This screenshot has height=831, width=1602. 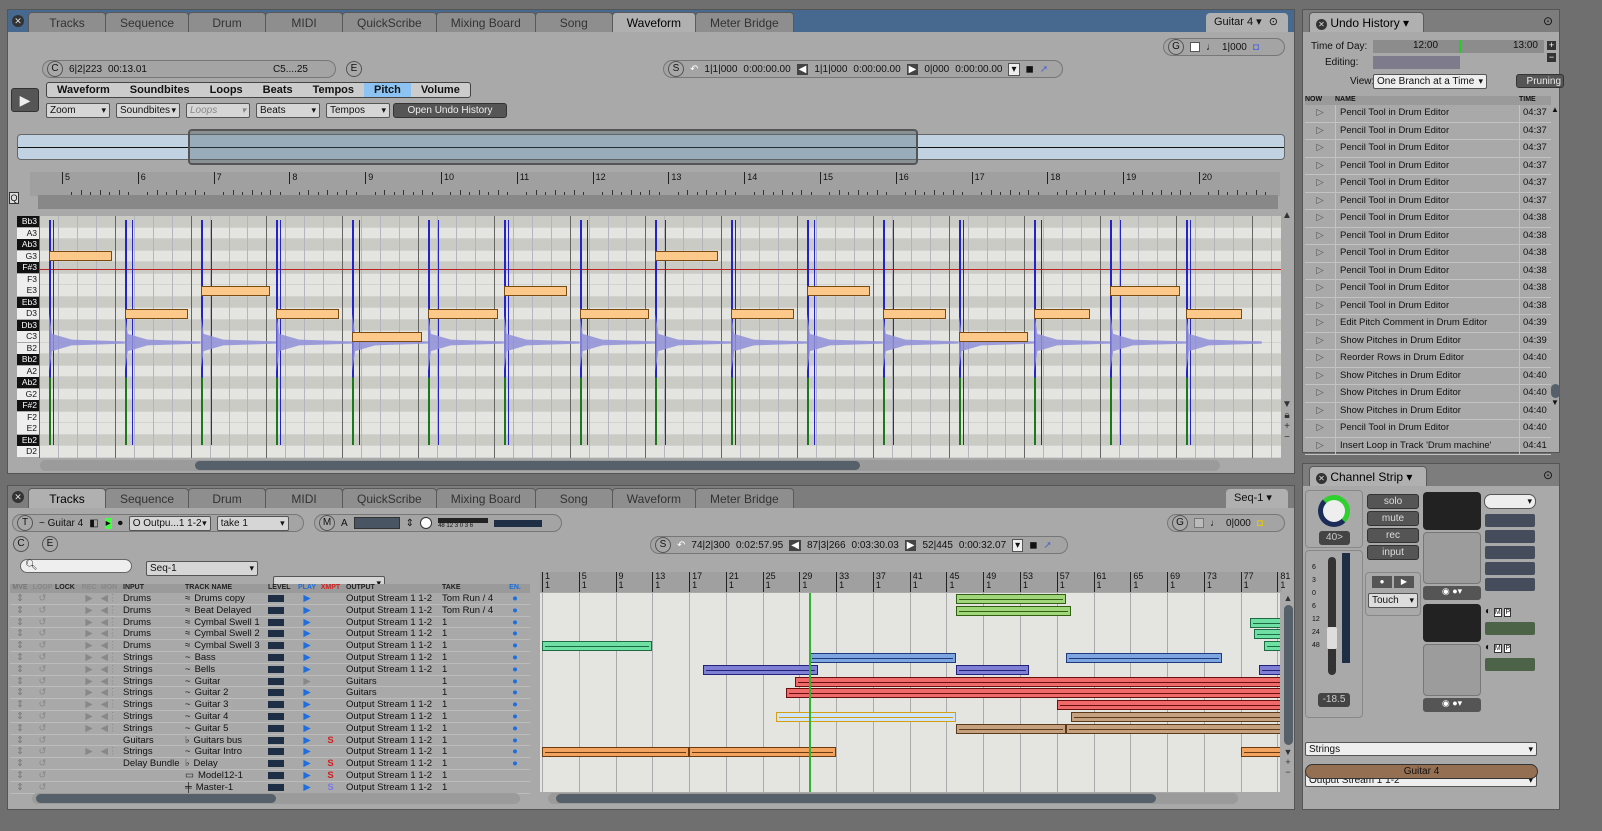 What do you see at coordinates (307, 645) in the screenshot?
I see `play-enable-icon: ▶` at bounding box center [307, 645].